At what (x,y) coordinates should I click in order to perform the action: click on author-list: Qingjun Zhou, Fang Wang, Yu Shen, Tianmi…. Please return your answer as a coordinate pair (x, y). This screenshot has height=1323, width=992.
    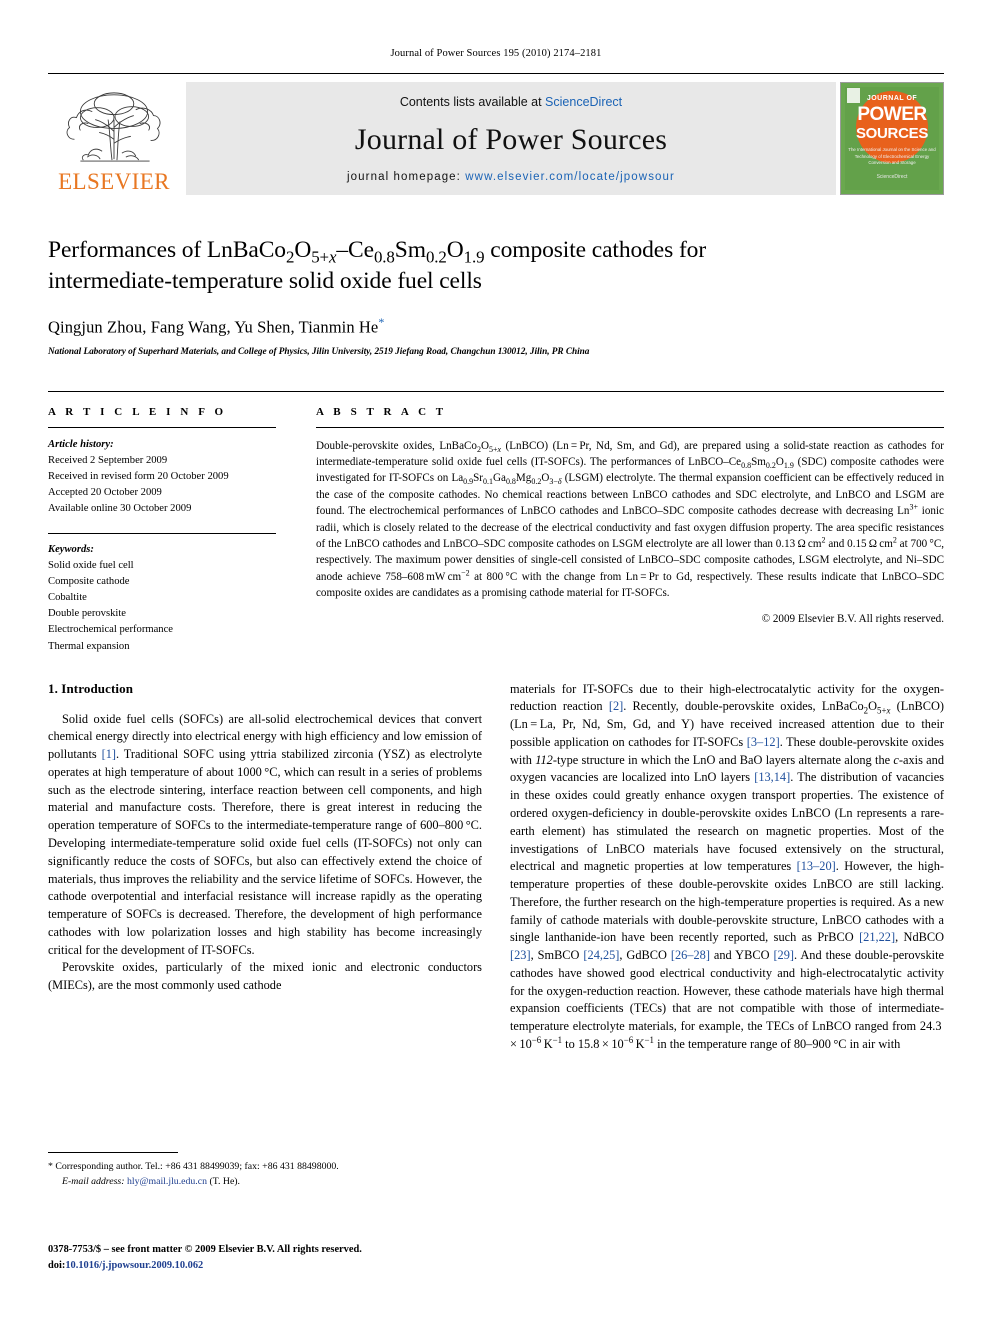
    Looking at the image, I should click on (496, 326).